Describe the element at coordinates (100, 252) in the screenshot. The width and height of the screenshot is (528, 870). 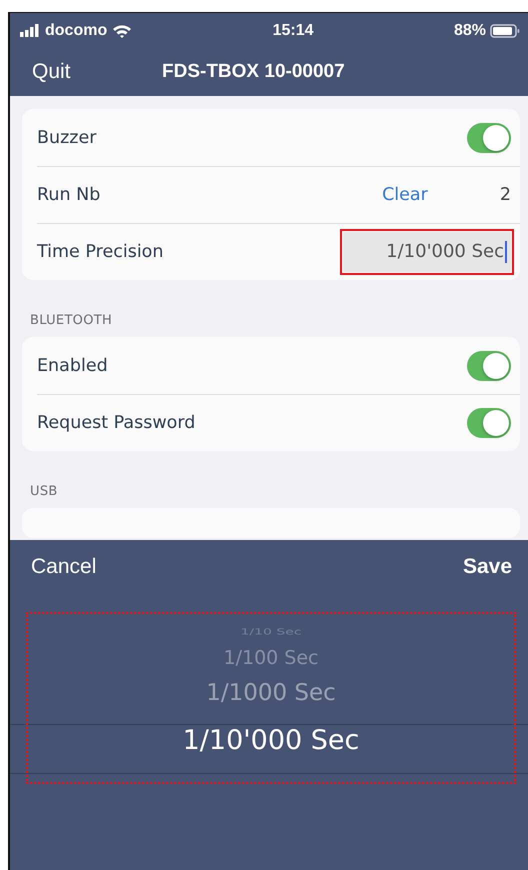
I see `row-label: Time Precision` at that location.